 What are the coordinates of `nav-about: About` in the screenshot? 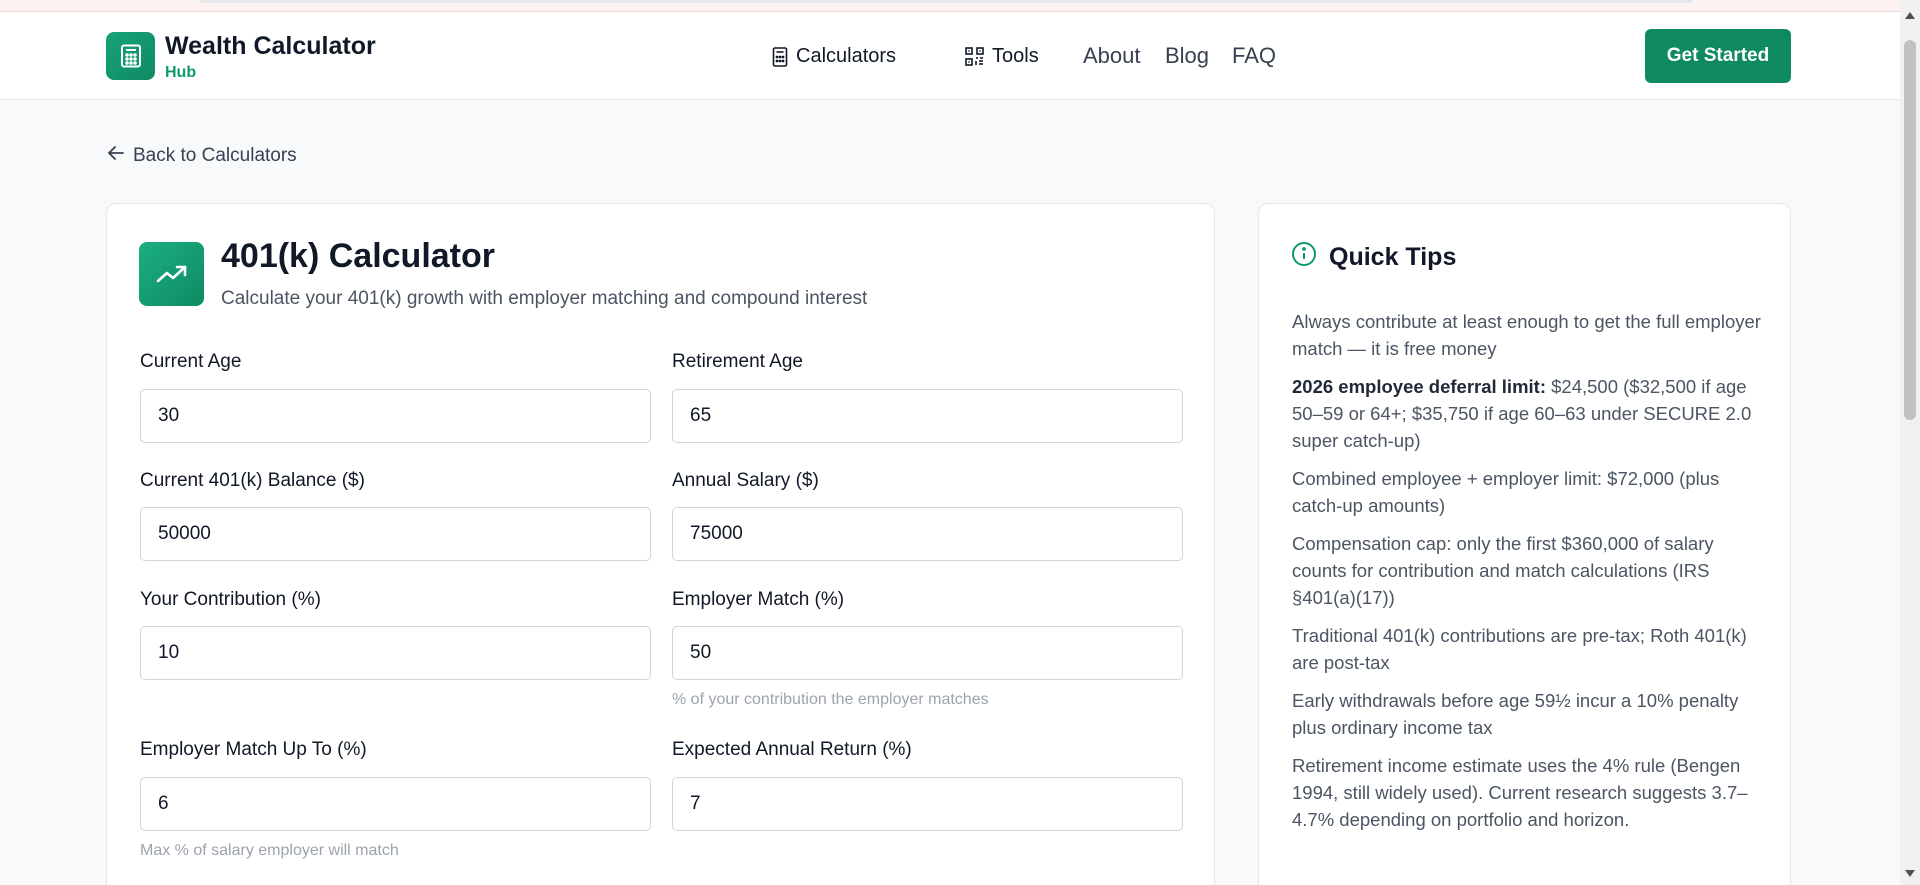 It's located at (1112, 56).